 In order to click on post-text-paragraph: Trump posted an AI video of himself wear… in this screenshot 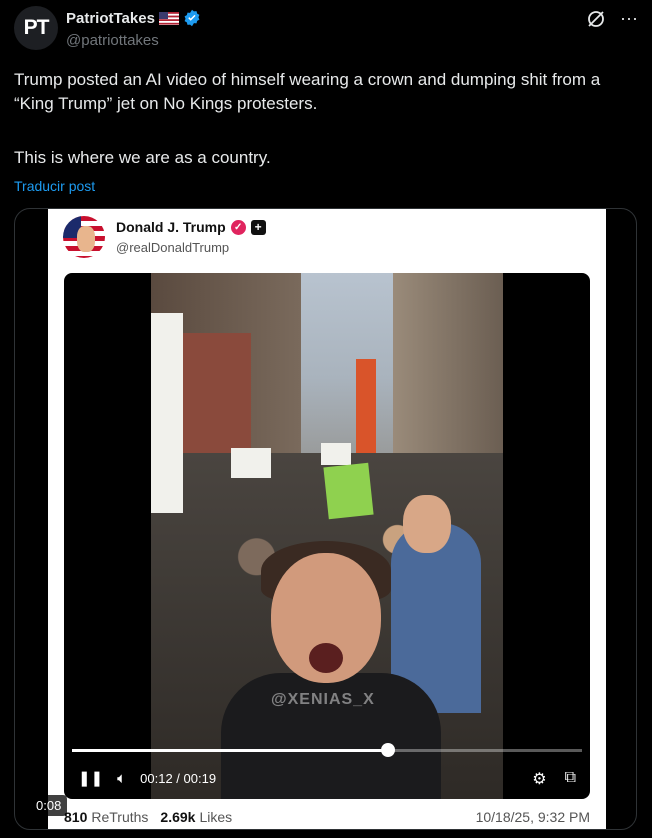, I will do `click(307, 91)`.